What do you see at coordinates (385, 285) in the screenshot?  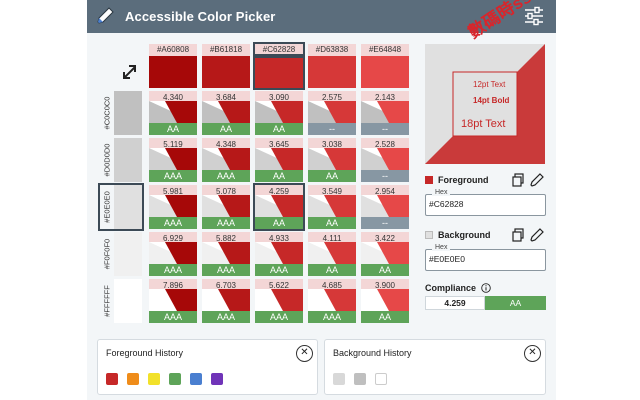 I see `contrast-ratio: 3.900` at bounding box center [385, 285].